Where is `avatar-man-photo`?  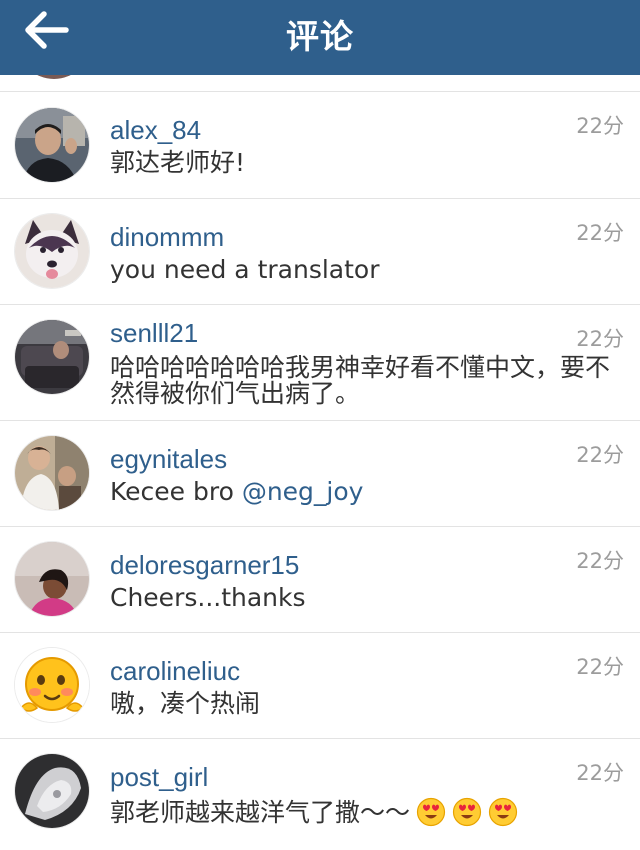 avatar-man-photo is located at coordinates (52, 145).